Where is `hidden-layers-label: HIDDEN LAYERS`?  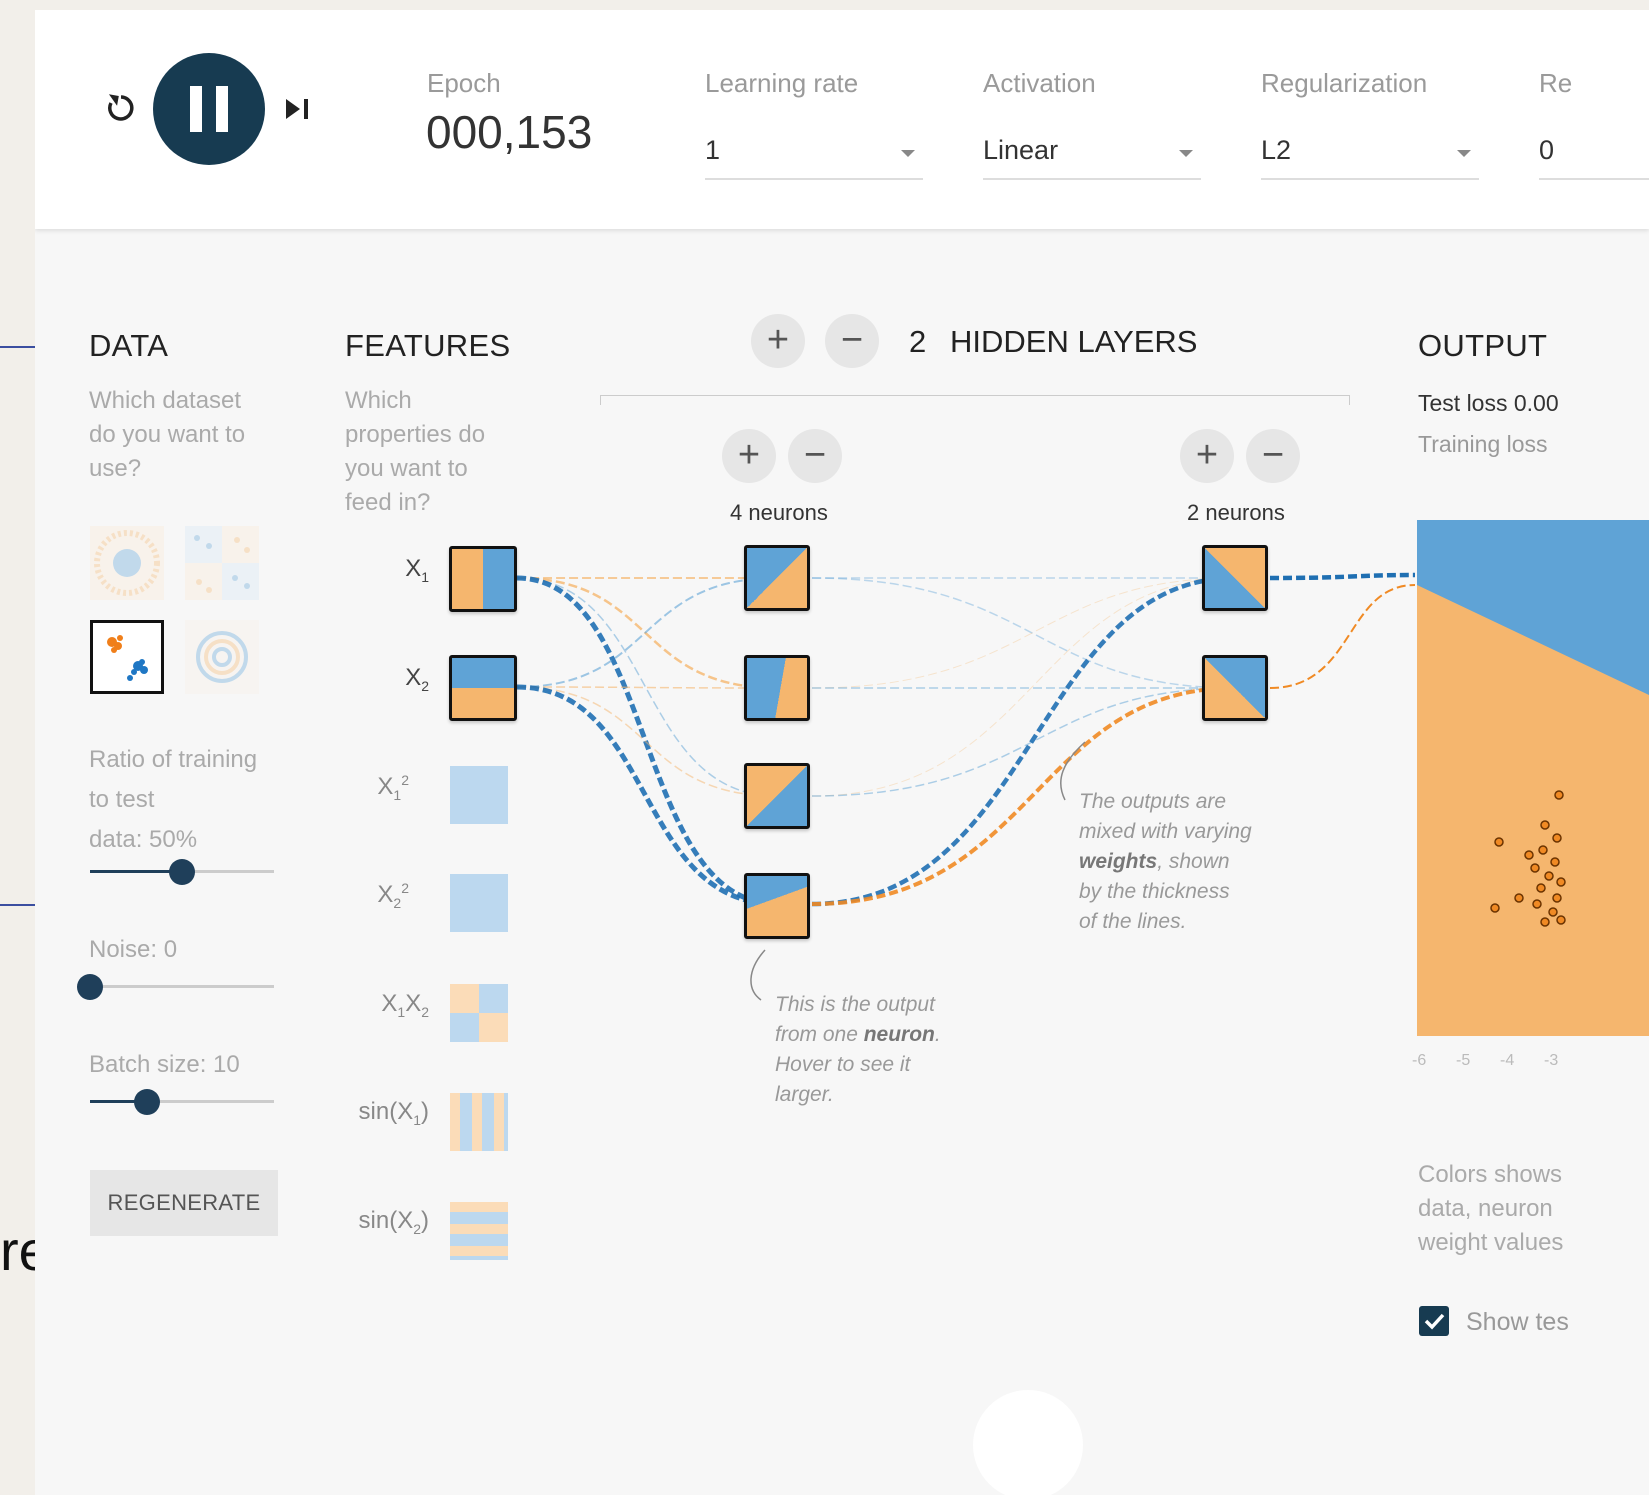
hidden-layers-label: HIDDEN LAYERS is located at coordinates (1074, 341).